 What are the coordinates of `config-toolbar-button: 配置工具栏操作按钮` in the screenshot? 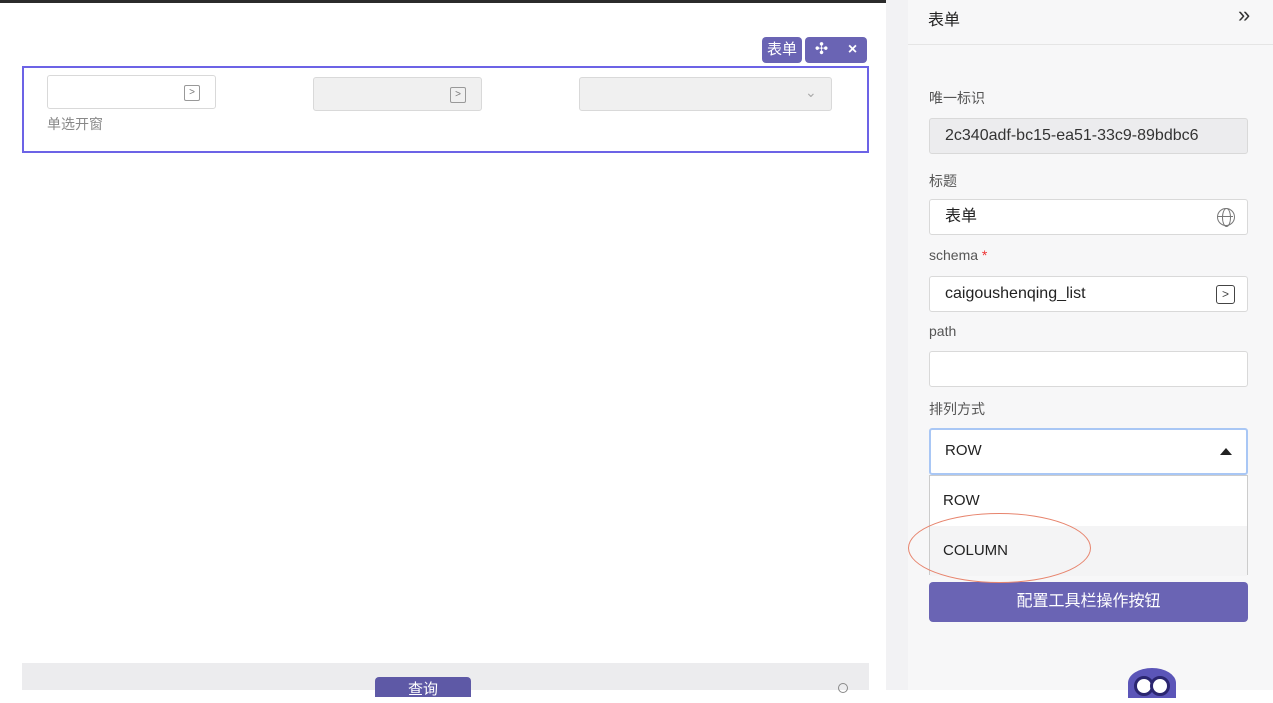 It's located at (1088, 602).